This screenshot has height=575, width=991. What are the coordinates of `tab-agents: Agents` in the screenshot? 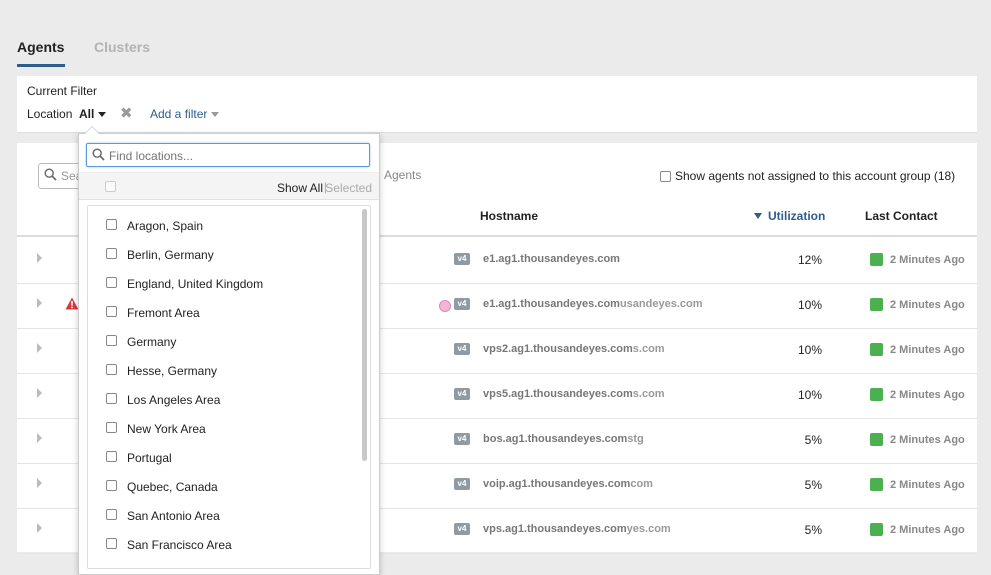 It's located at (40, 47).